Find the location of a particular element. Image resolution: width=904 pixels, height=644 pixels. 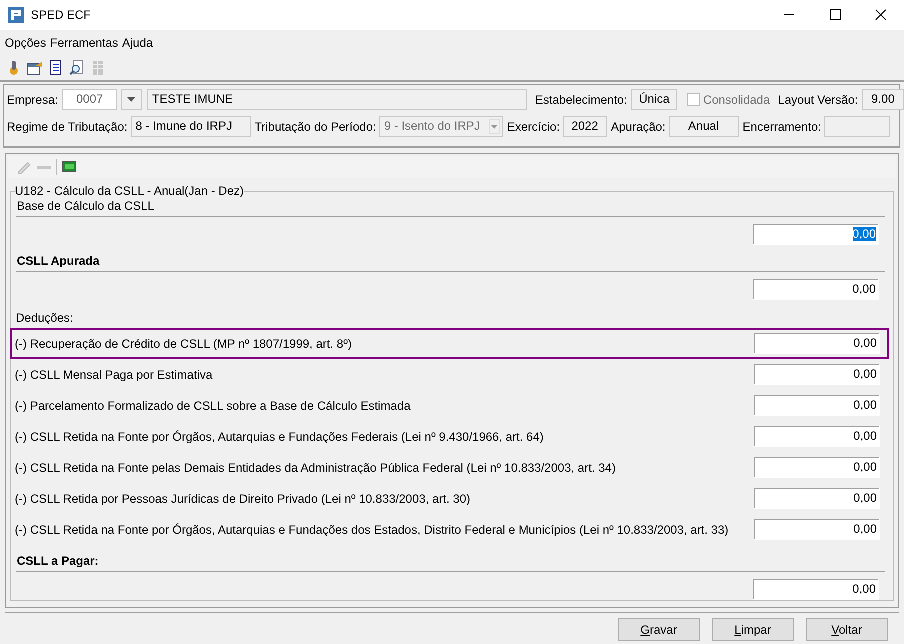

window-title: SPED ECF is located at coordinates (61, 15).